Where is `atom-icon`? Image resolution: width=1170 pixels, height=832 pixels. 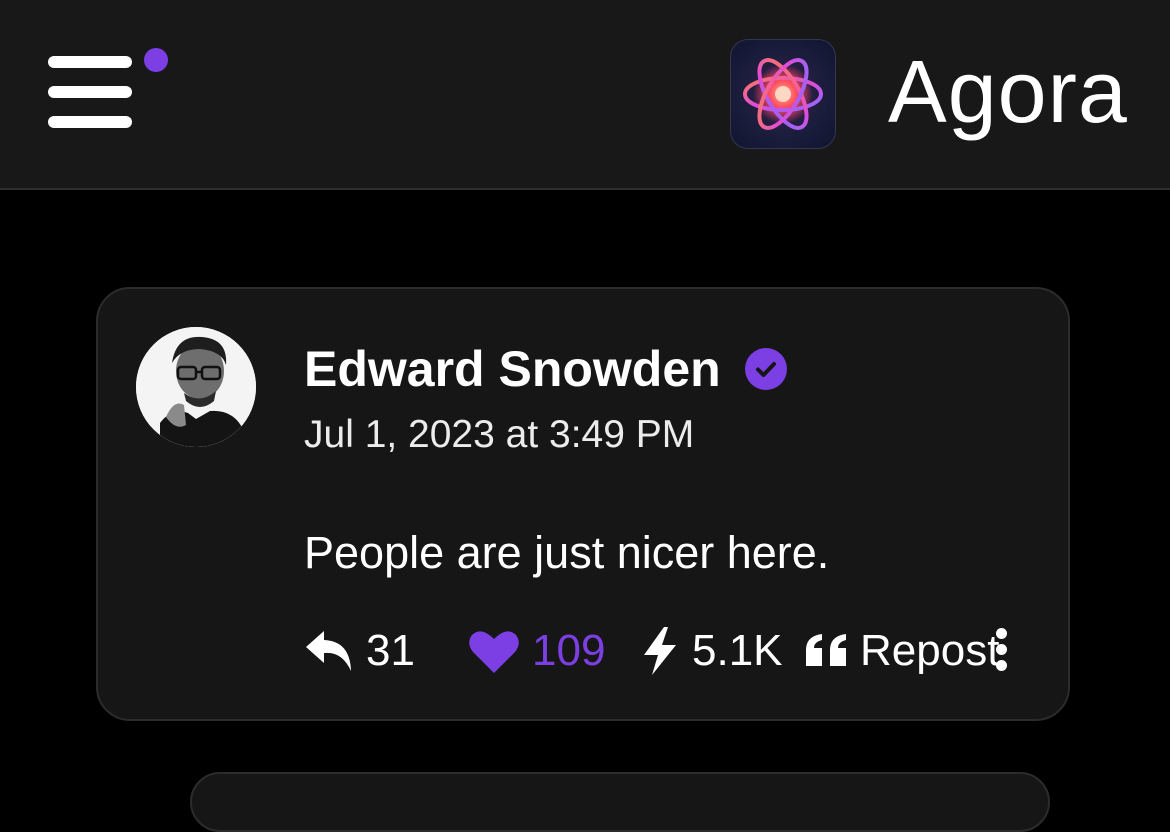 atom-icon is located at coordinates (783, 94).